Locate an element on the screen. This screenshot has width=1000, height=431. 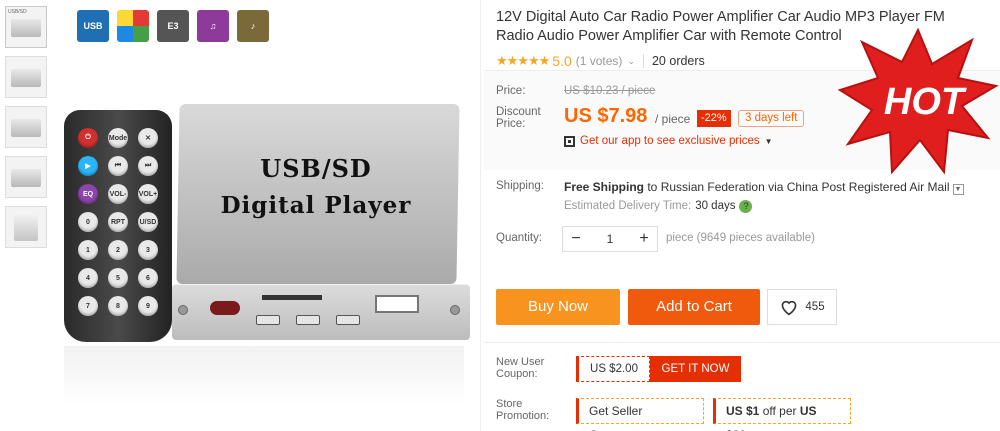
heart-icon is located at coordinates (789, 308).